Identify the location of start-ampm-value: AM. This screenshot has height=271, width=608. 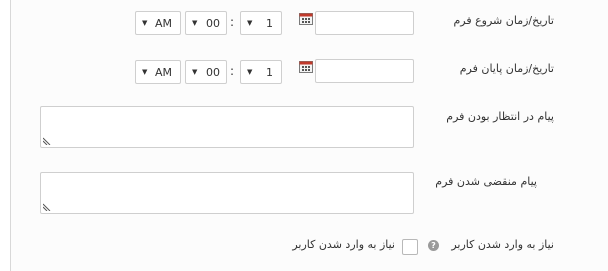
(163, 23).